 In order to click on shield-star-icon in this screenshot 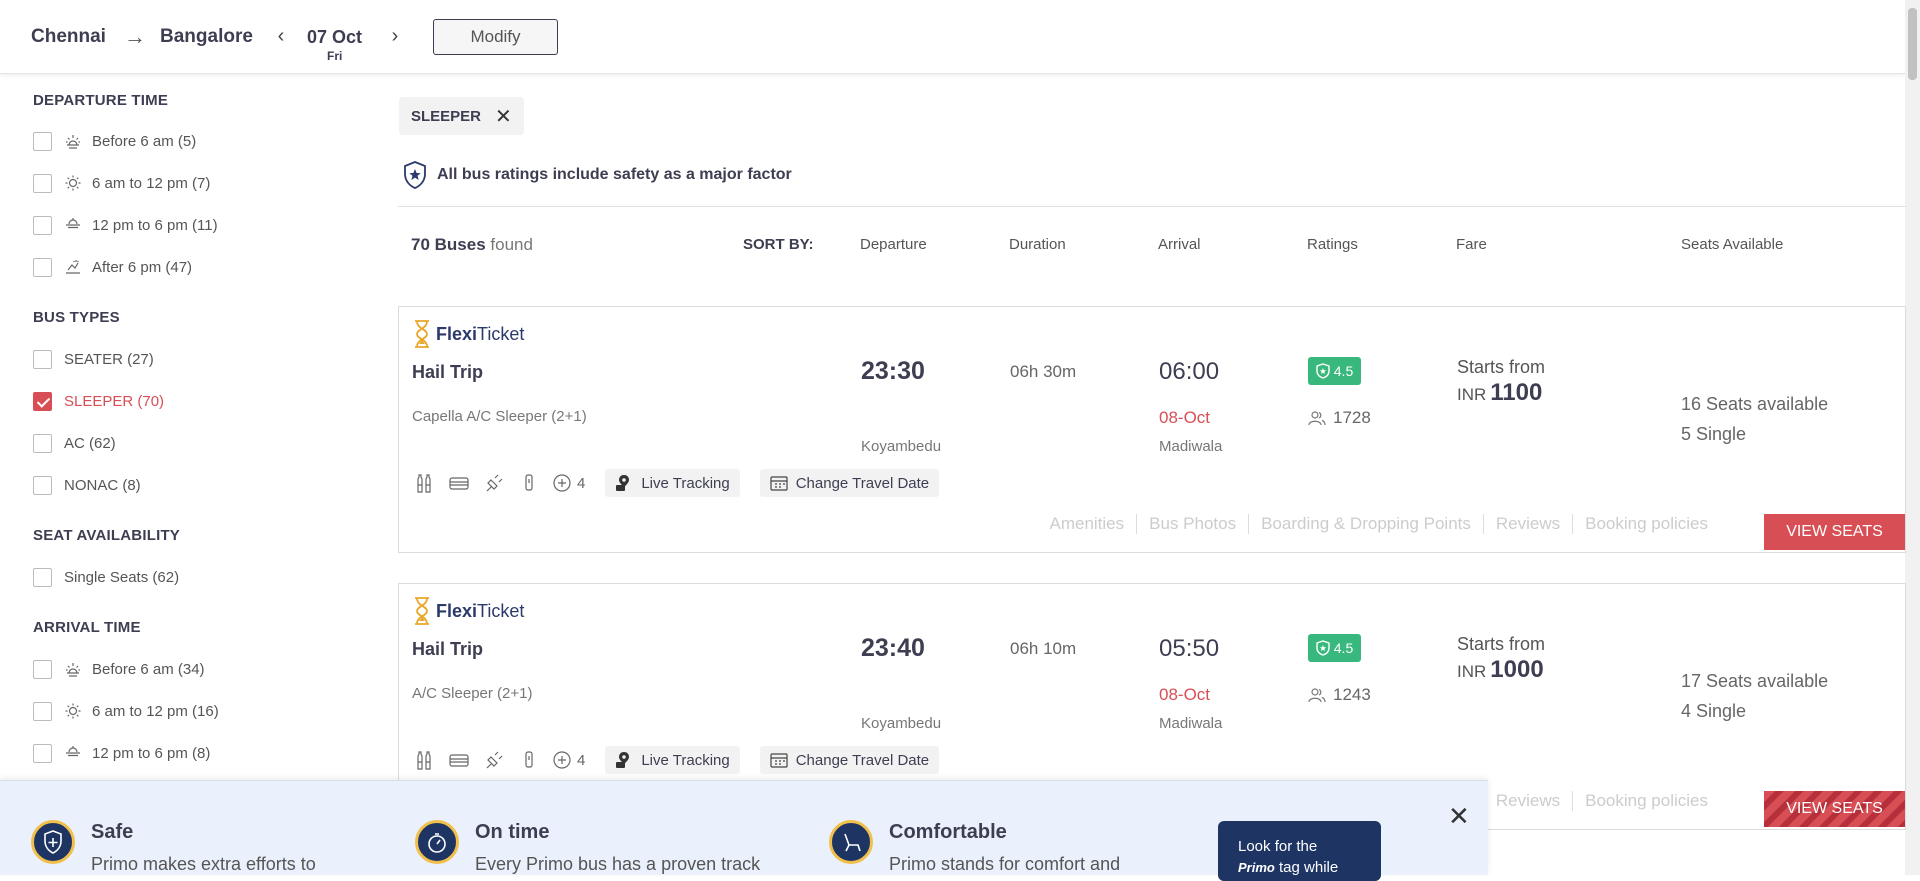, I will do `click(415, 175)`.